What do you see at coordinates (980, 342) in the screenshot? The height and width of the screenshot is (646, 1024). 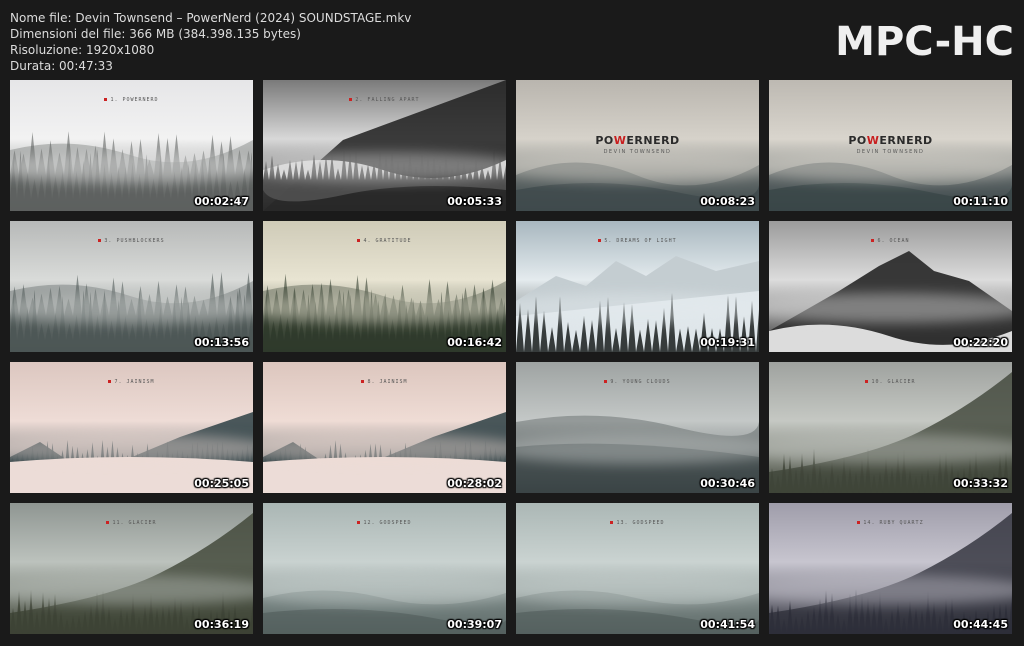 I see `timestamp: 00:22:20` at bounding box center [980, 342].